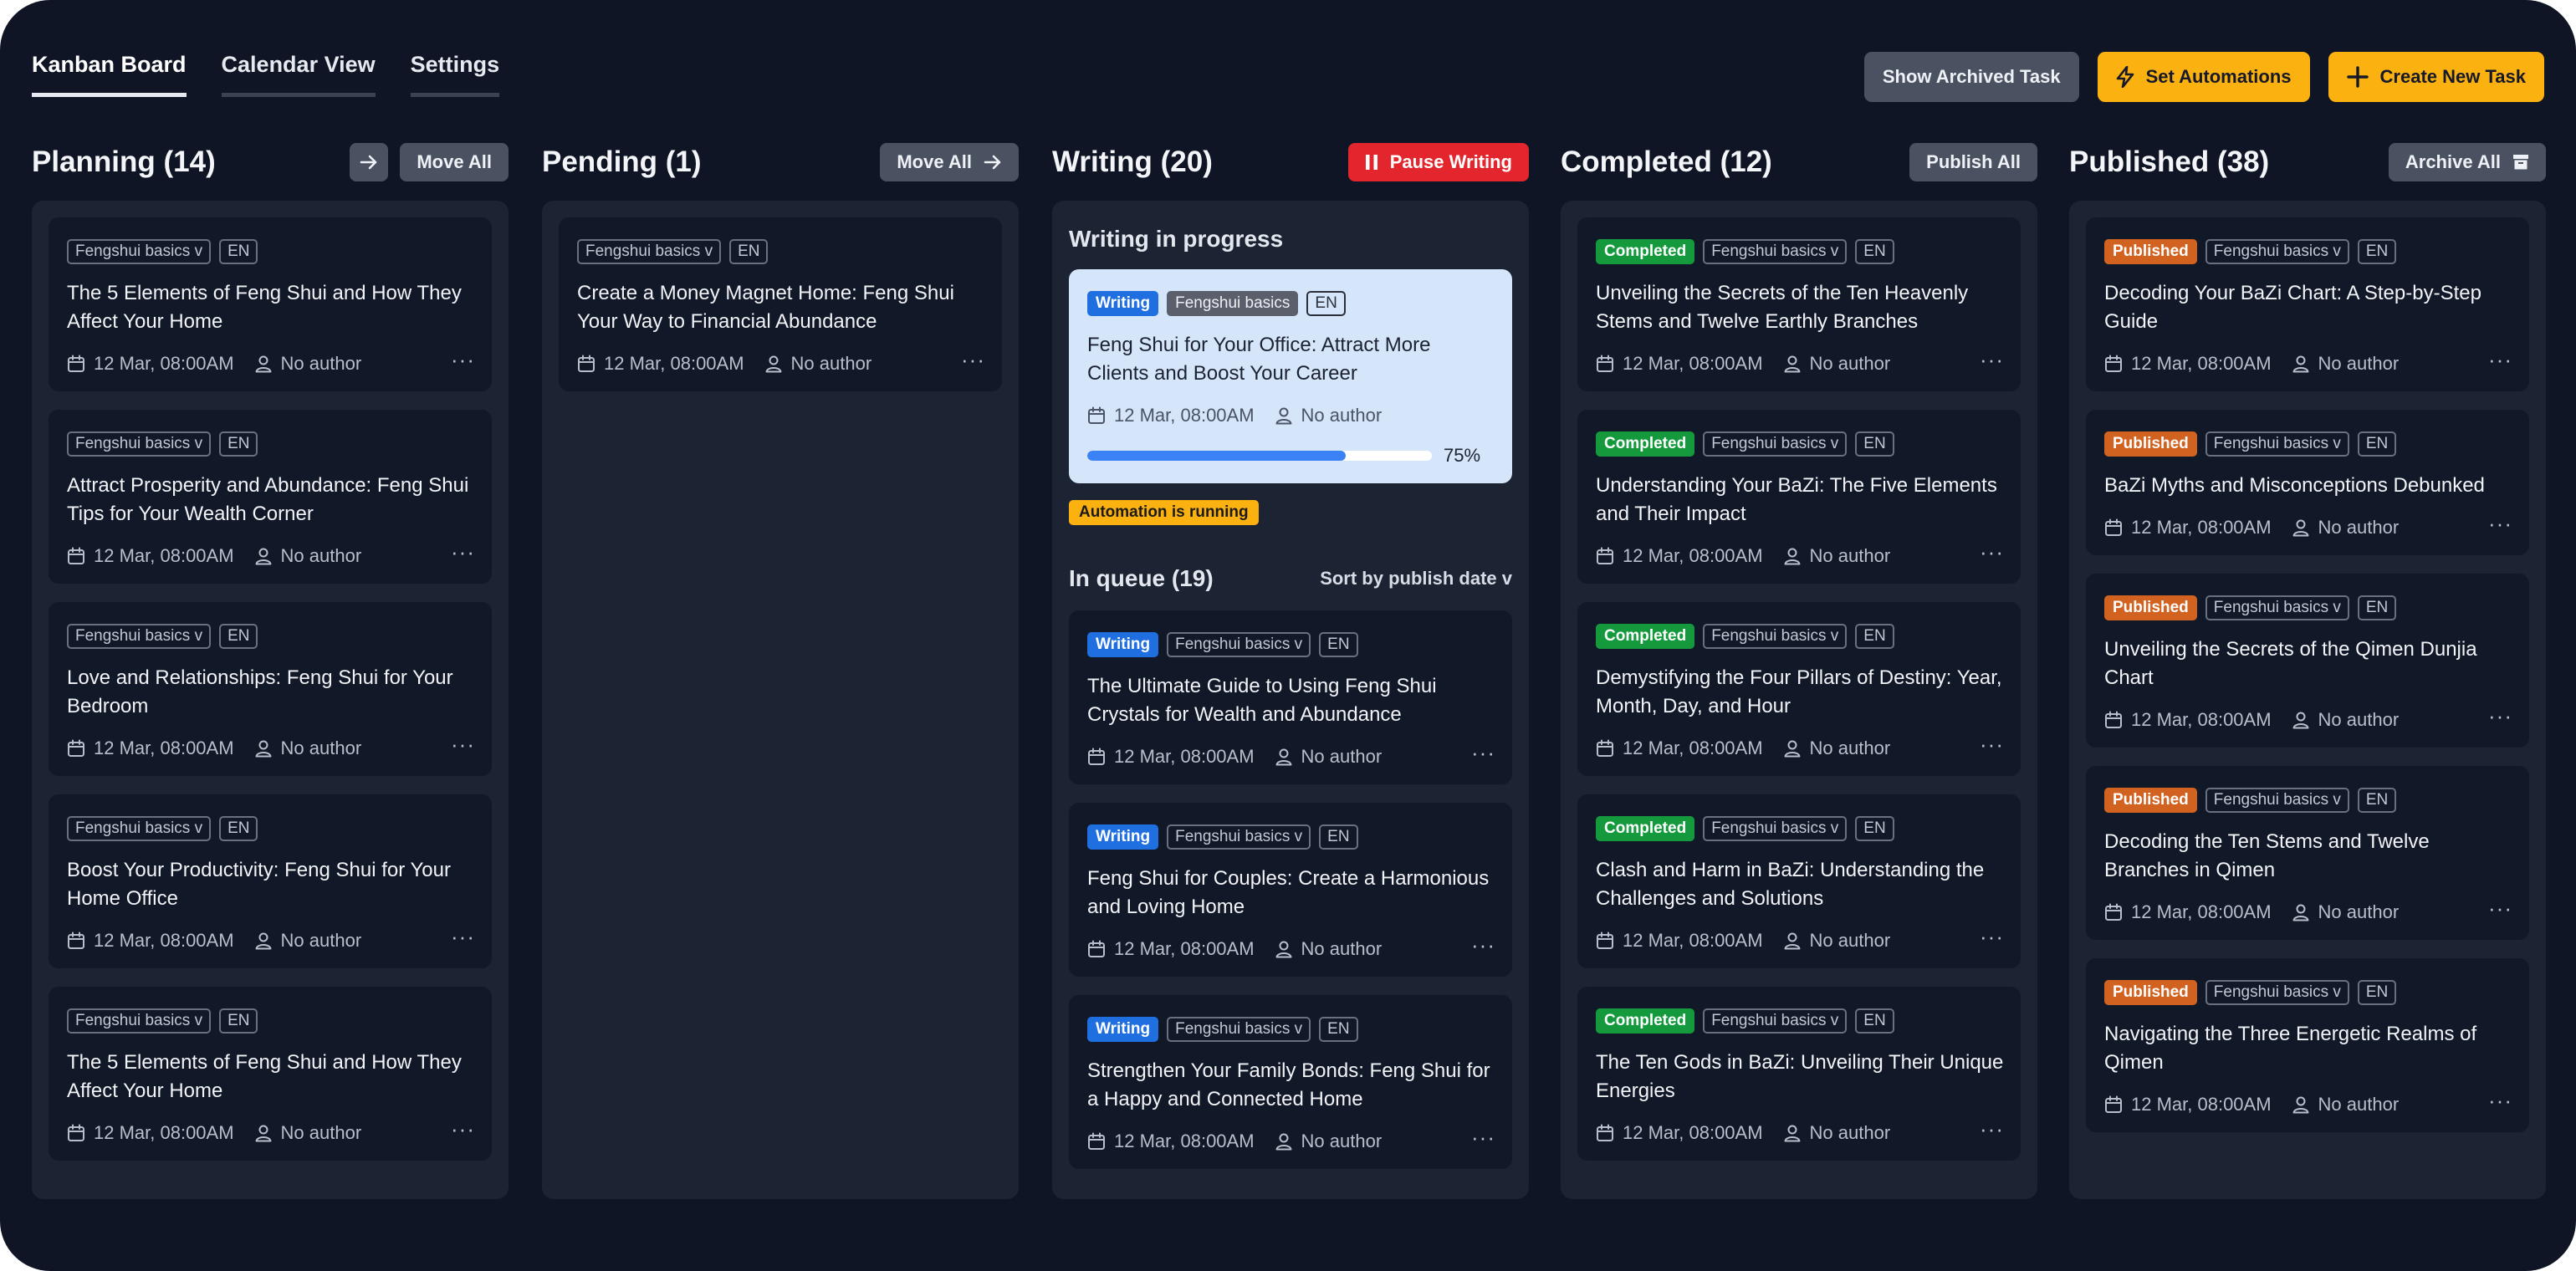 Image resolution: width=2576 pixels, height=1271 pixels. Describe the element at coordinates (1971, 77) in the screenshot. I see `show-archived-button: Show Archived Task` at that location.